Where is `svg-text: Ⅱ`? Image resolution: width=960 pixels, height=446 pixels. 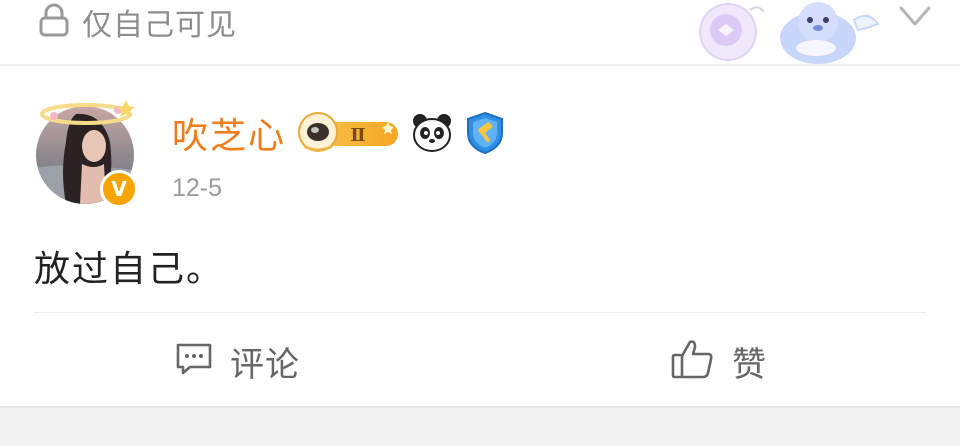
svg-text: Ⅱ is located at coordinates (357, 135).